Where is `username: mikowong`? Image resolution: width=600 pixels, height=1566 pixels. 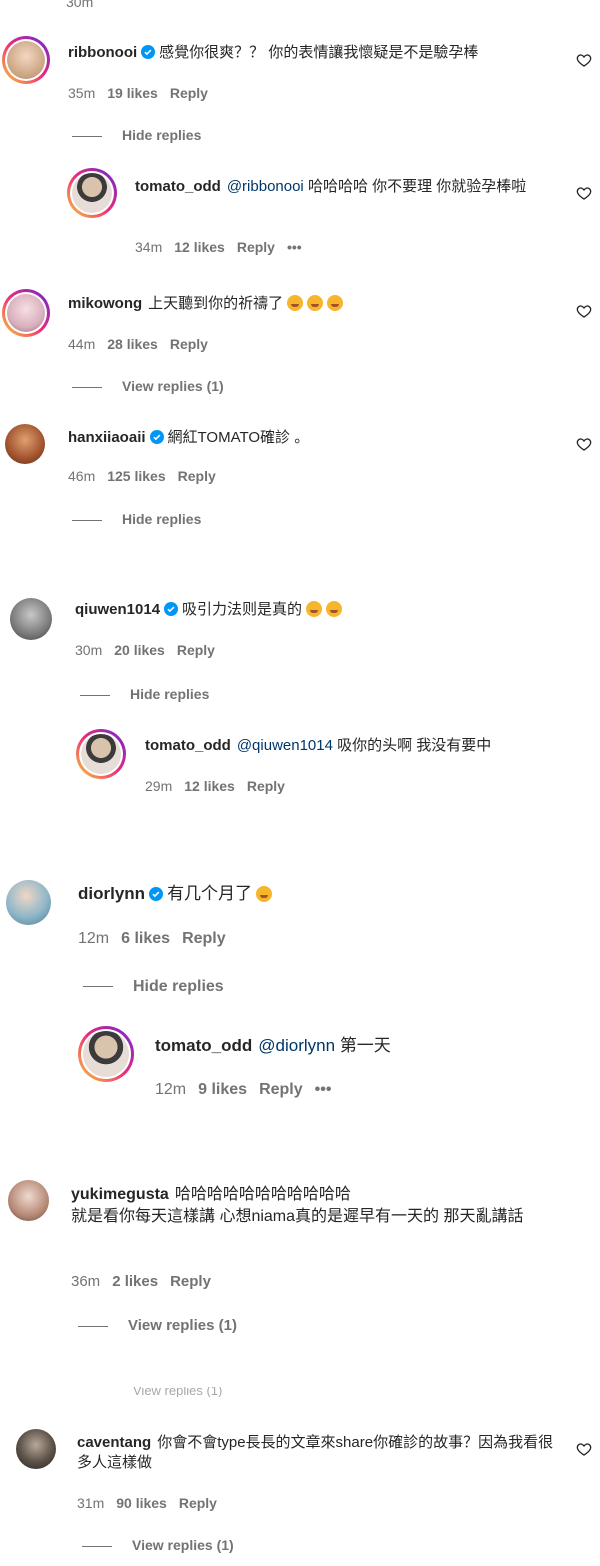 username: mikowong is located at coordinates (105, 303).